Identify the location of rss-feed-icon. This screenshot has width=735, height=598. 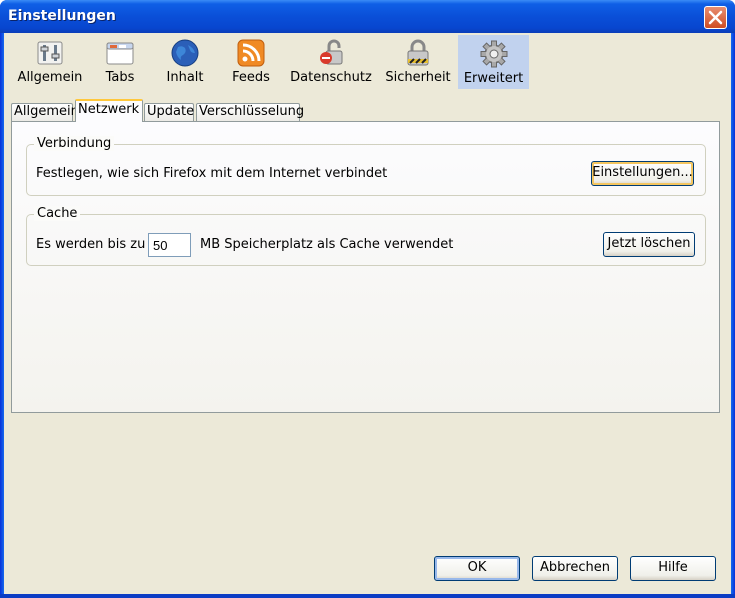
(251, 53).